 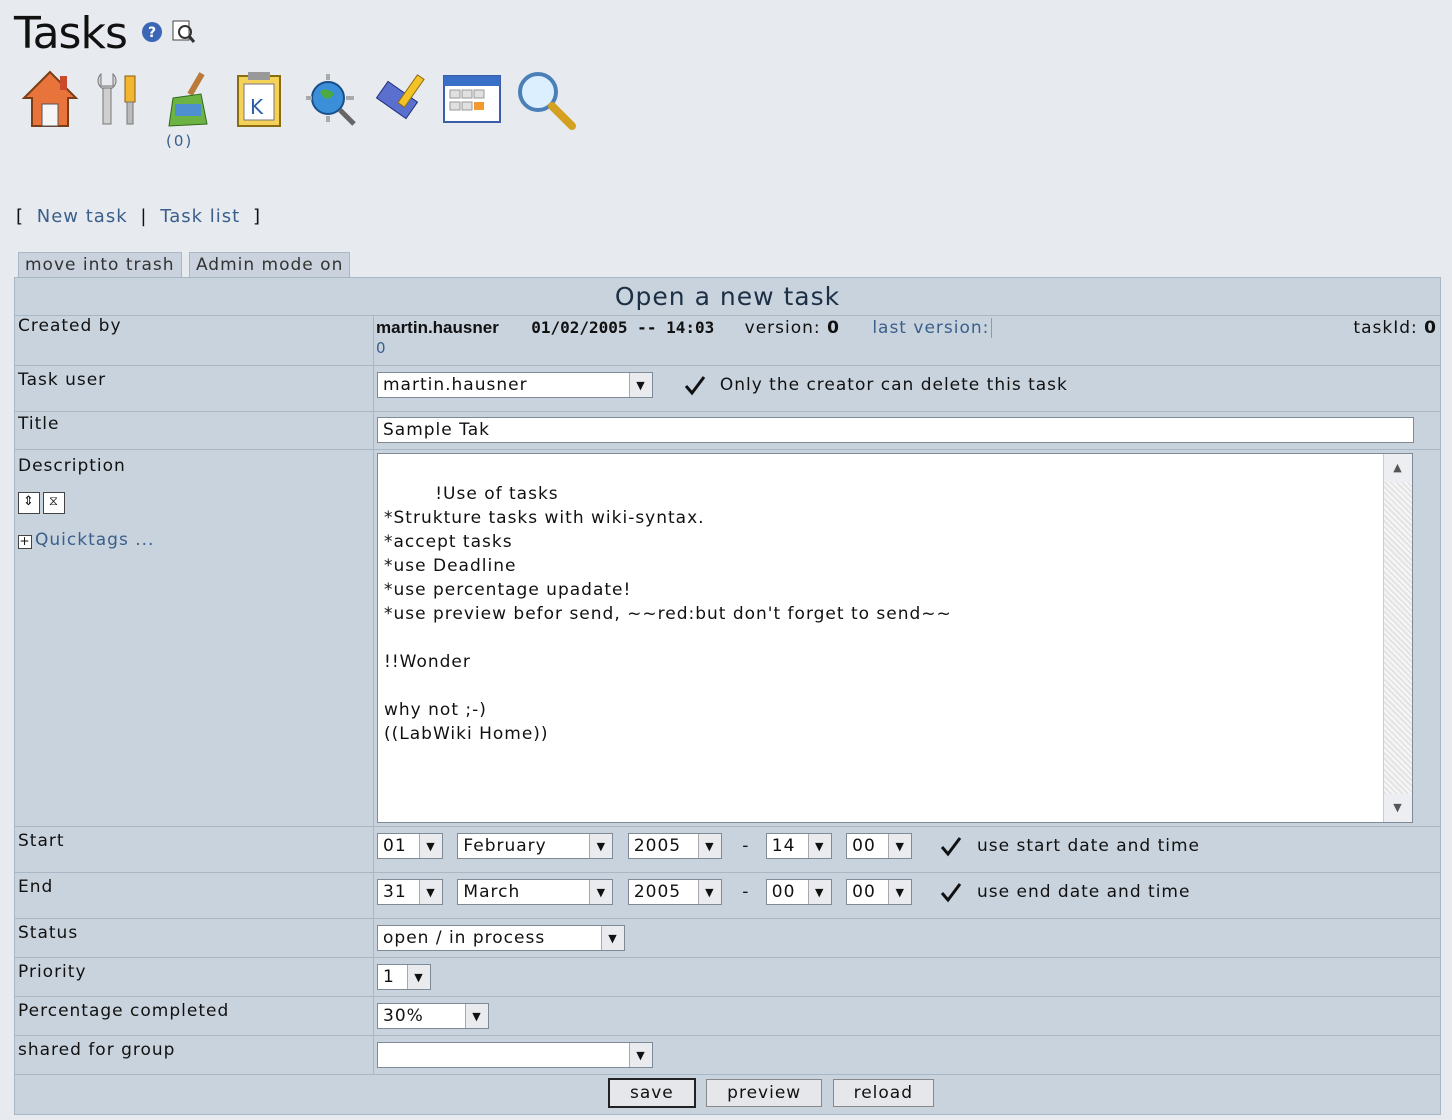 I want to click on clean-cache-icon, so click(x=192, y=101).